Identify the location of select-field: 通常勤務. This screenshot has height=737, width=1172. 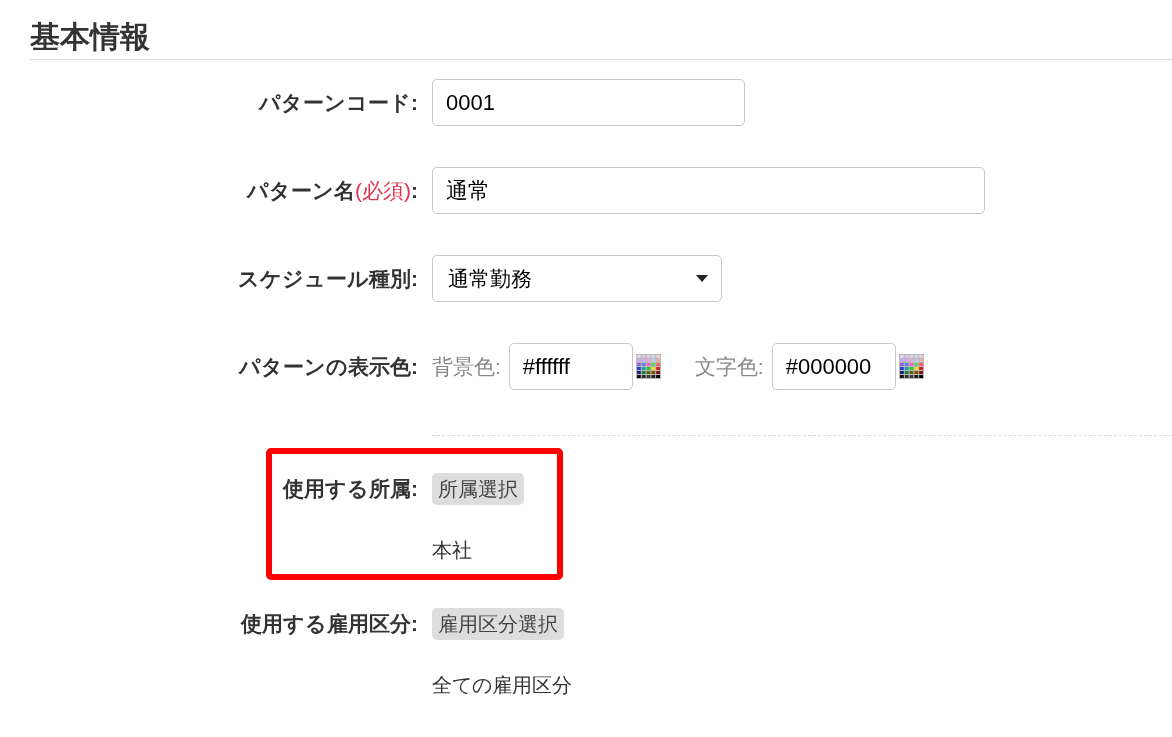
(577, 278).